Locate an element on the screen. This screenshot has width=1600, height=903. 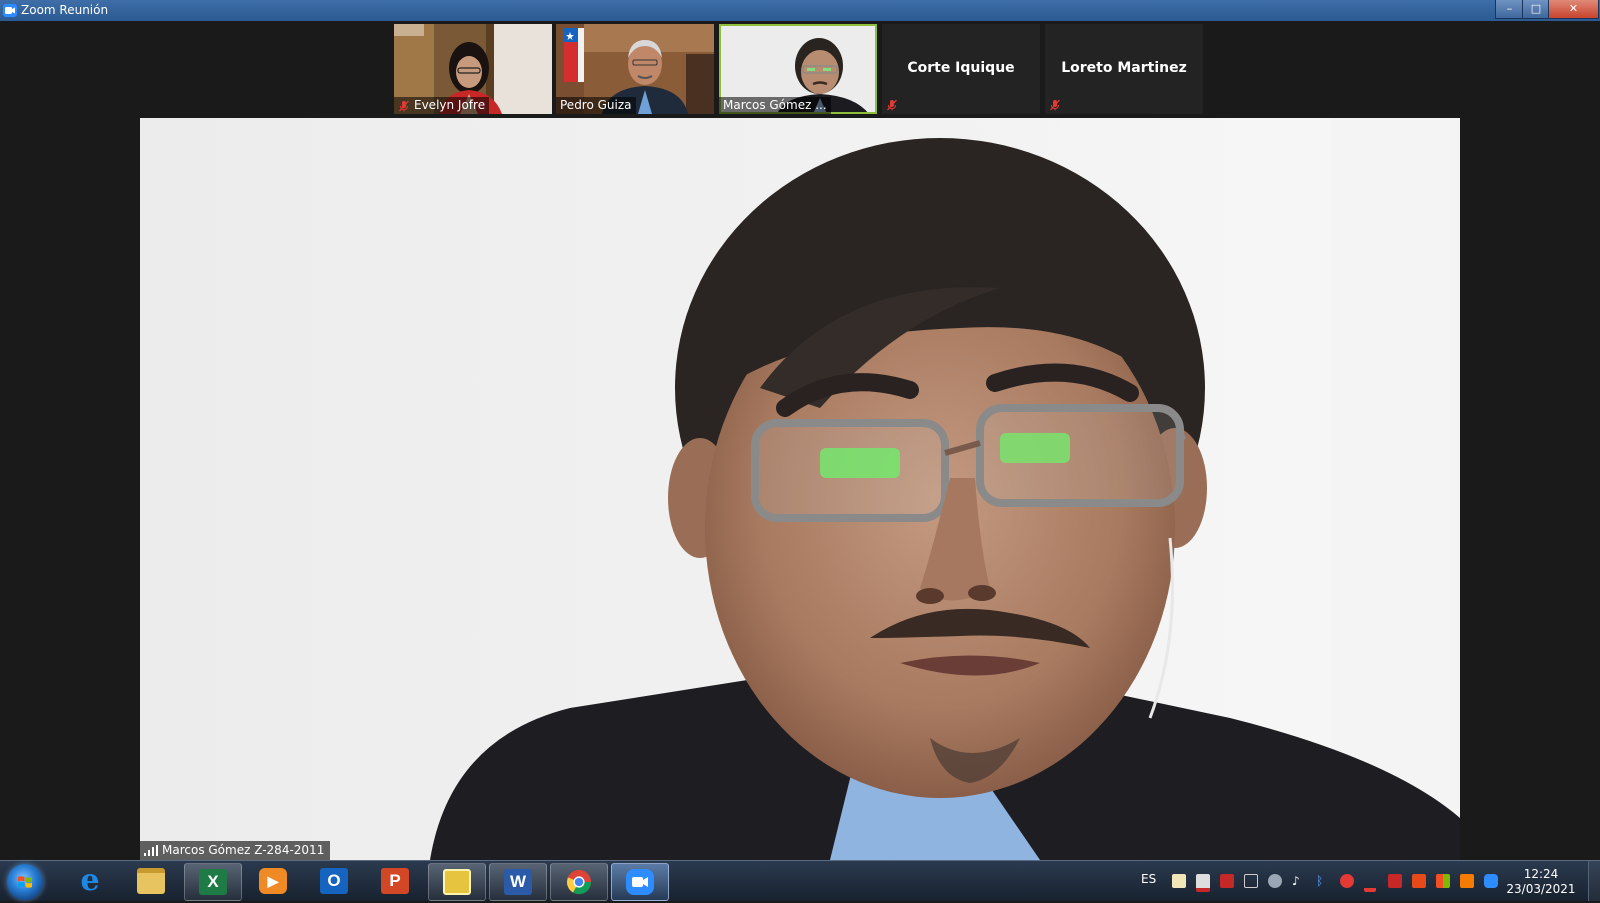
active-speaker-label: Marcos Gómez Z-284-2011 is located at coordinates (235, 850).